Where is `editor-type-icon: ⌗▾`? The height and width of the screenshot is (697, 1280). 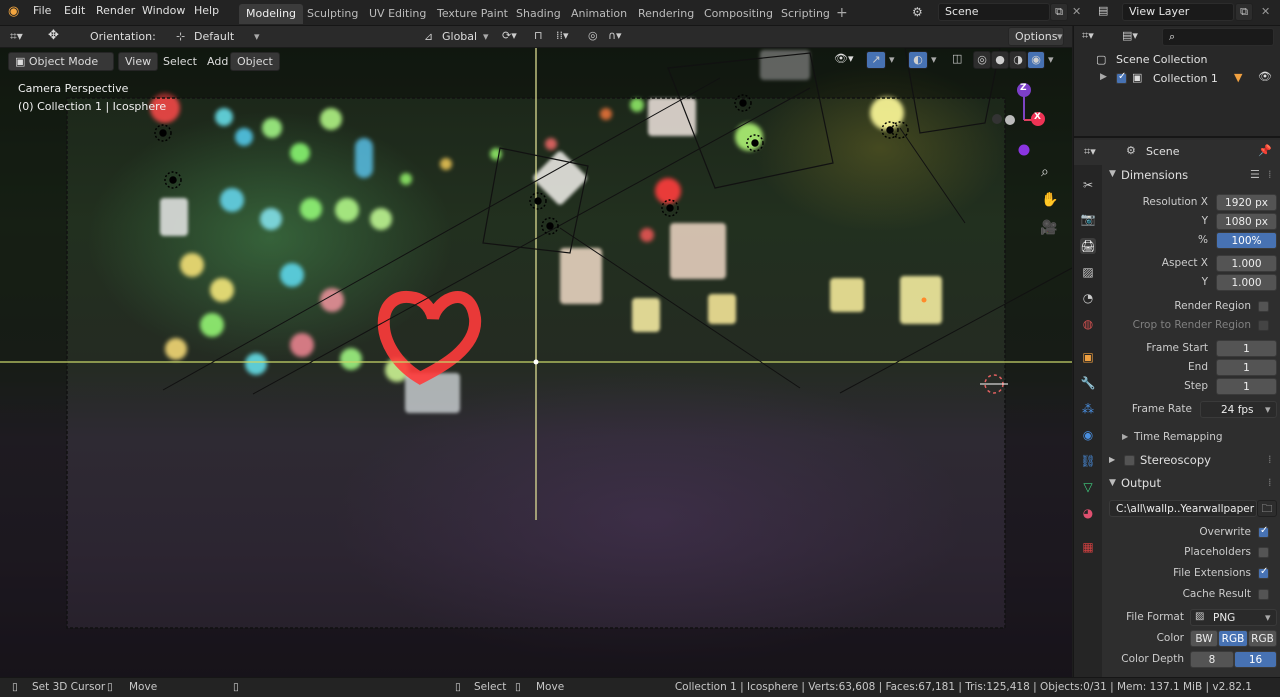
editor-type-icon: ⌗▾ is located at coordinates (16, 36).